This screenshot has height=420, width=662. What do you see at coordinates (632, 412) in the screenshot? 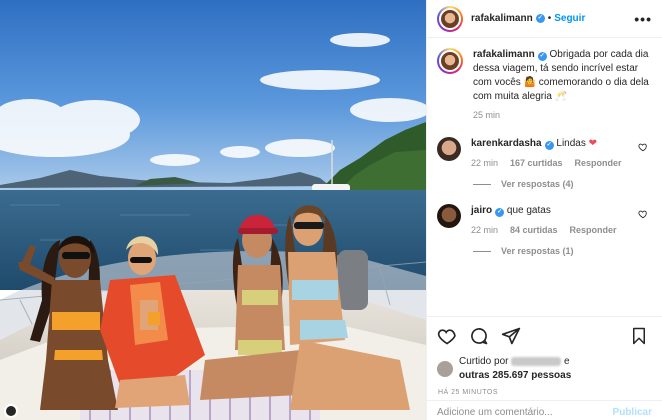
I see `publish-button: Publicar` at bounding box center [632, 412].